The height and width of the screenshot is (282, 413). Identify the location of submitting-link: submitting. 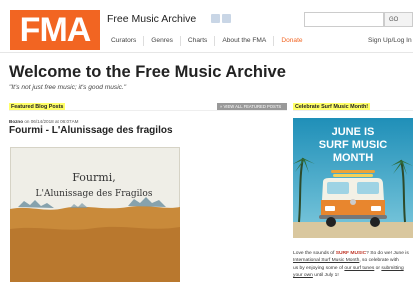
(392, 268).